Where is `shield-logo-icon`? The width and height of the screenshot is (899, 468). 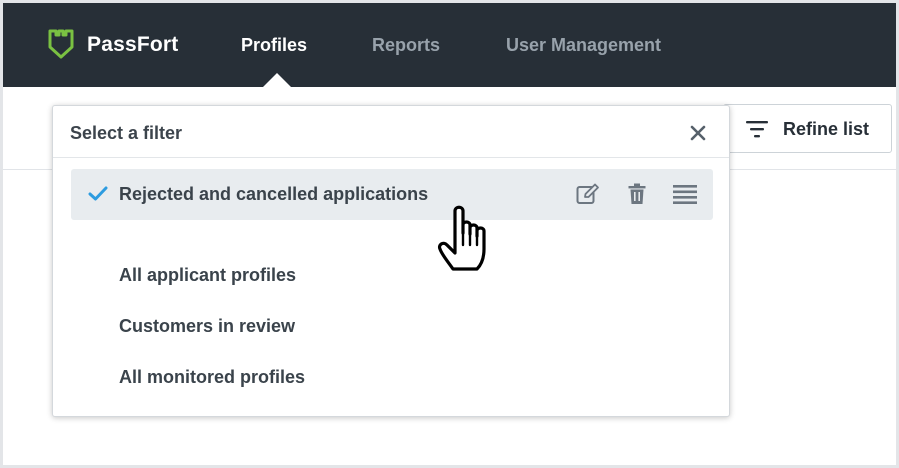
shield-logo-icon is located at coordinates (61, 44).